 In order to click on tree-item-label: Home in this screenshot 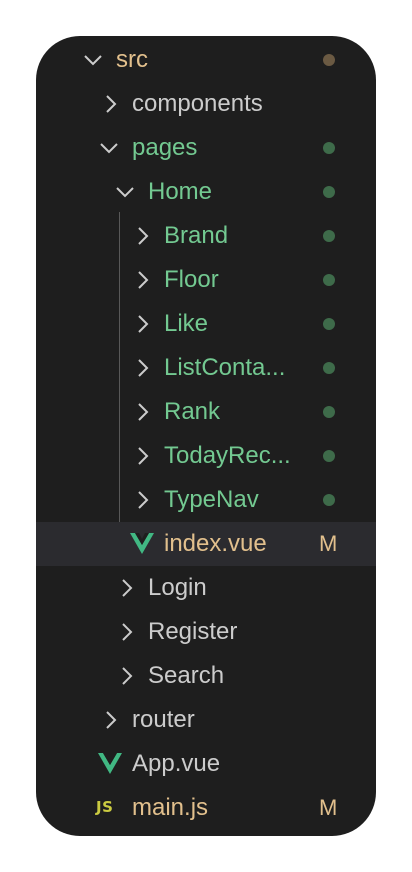, I will do `click(180, 191)`.